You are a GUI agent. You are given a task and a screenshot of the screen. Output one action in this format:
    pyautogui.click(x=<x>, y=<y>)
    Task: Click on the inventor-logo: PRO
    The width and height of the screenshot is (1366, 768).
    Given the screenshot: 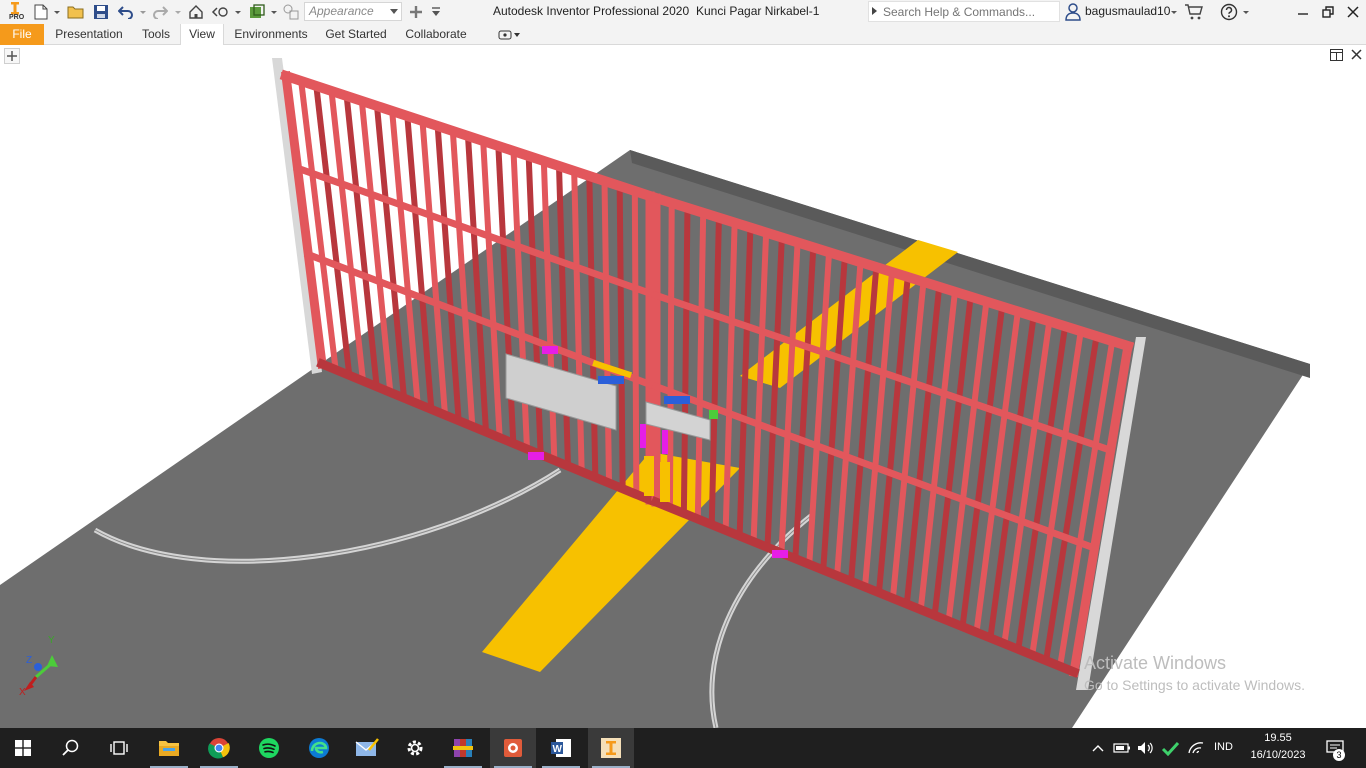 What is the action you would take?
    pyautogui.click(x=15, y=12)
    